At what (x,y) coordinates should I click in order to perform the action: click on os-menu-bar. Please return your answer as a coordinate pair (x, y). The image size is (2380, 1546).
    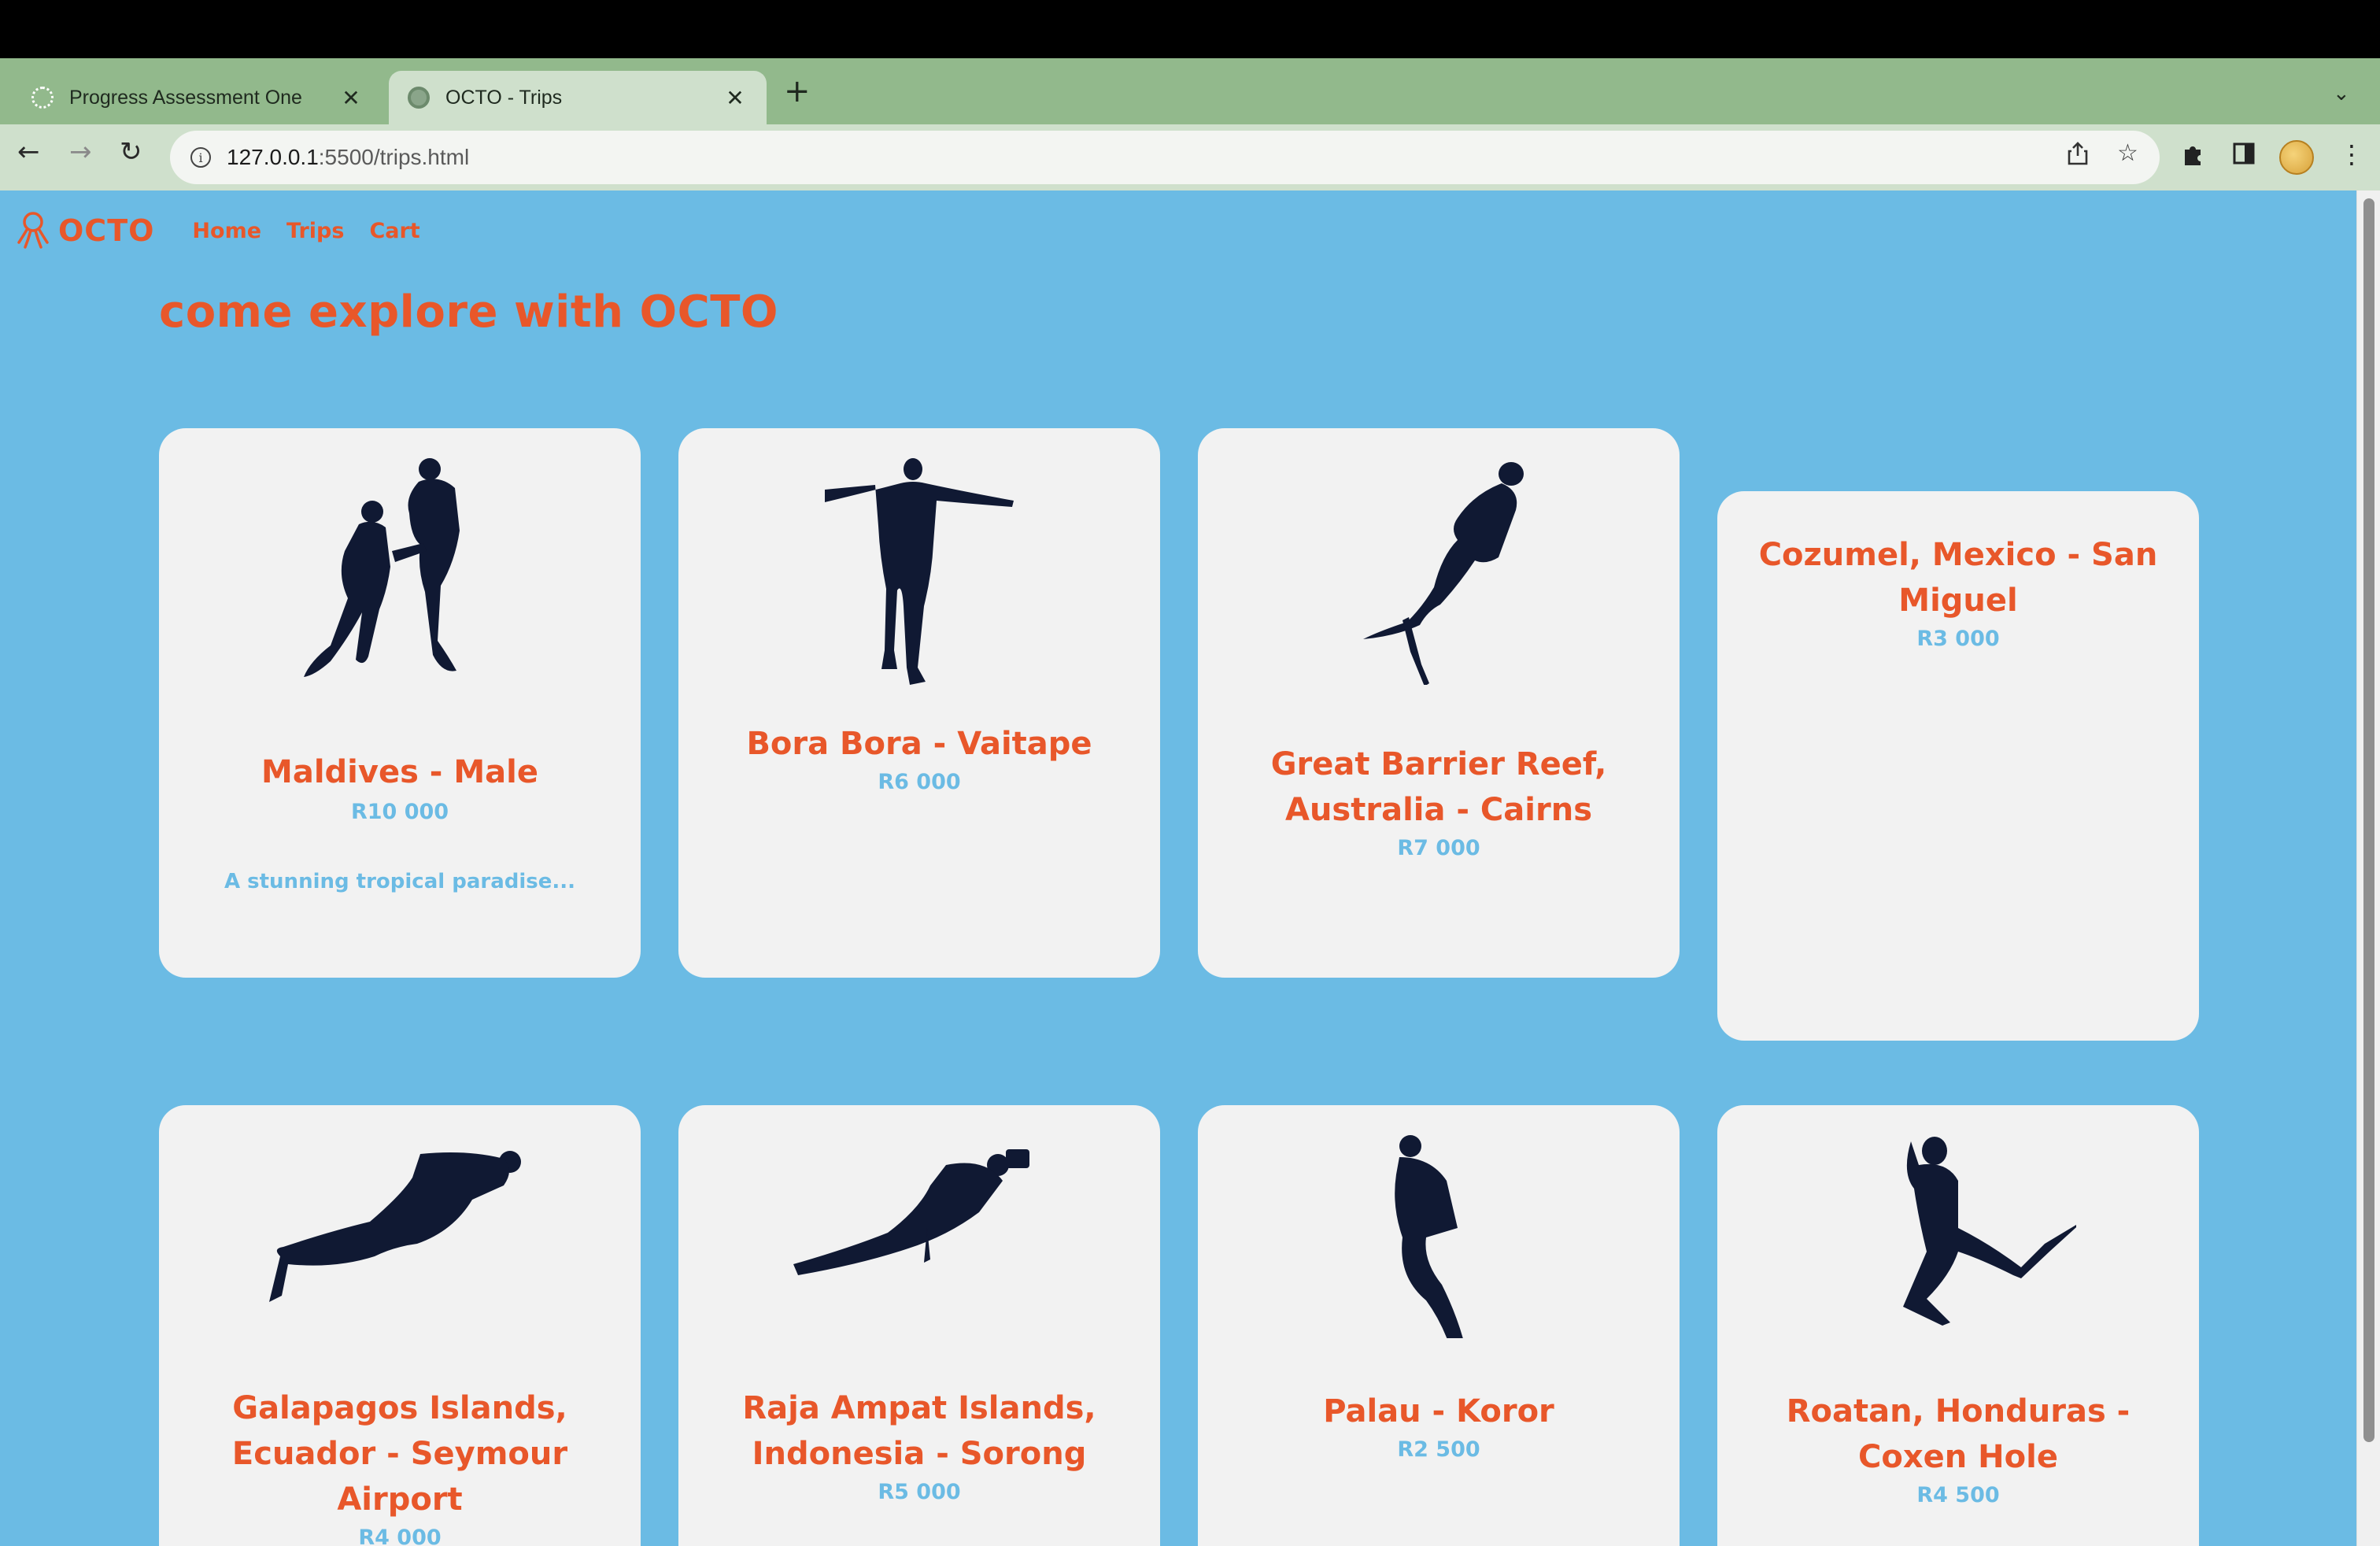
    Looking at the image, I should click on (1190, 29).